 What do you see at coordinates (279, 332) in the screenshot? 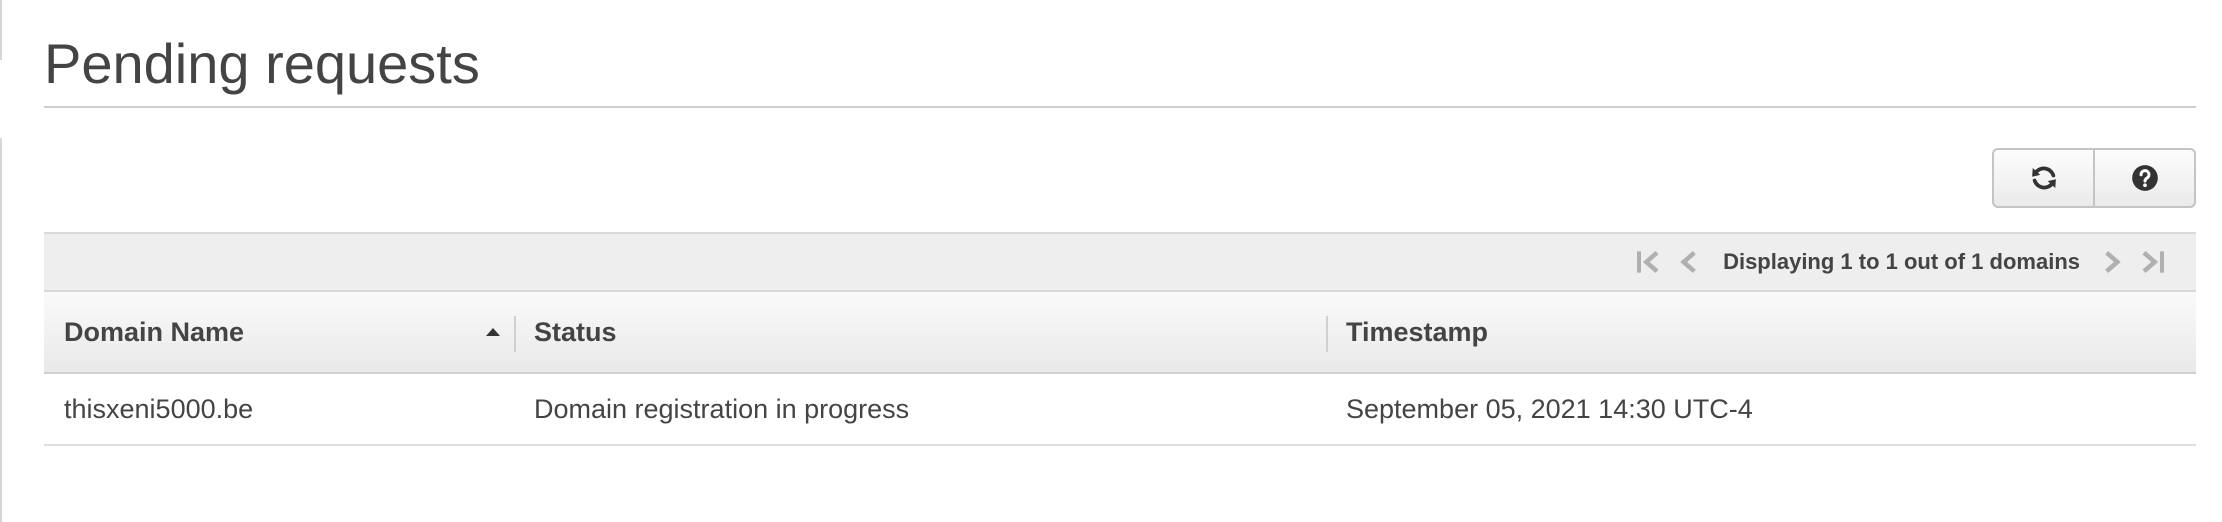
I see `column-header-domain-name: Domain Name` at bounding box center [279, 332].